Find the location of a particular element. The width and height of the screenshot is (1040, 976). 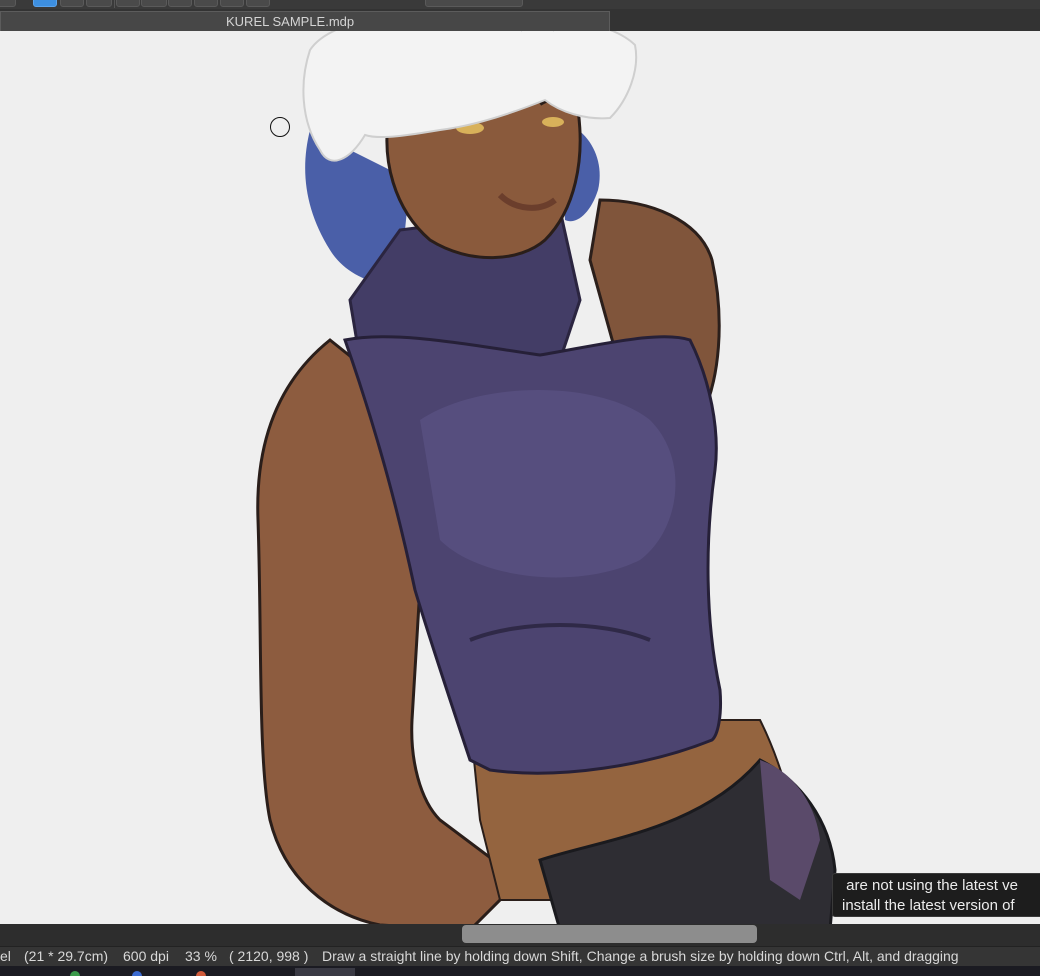

status-zoom: 33 % is located at coordinates (201, 956).